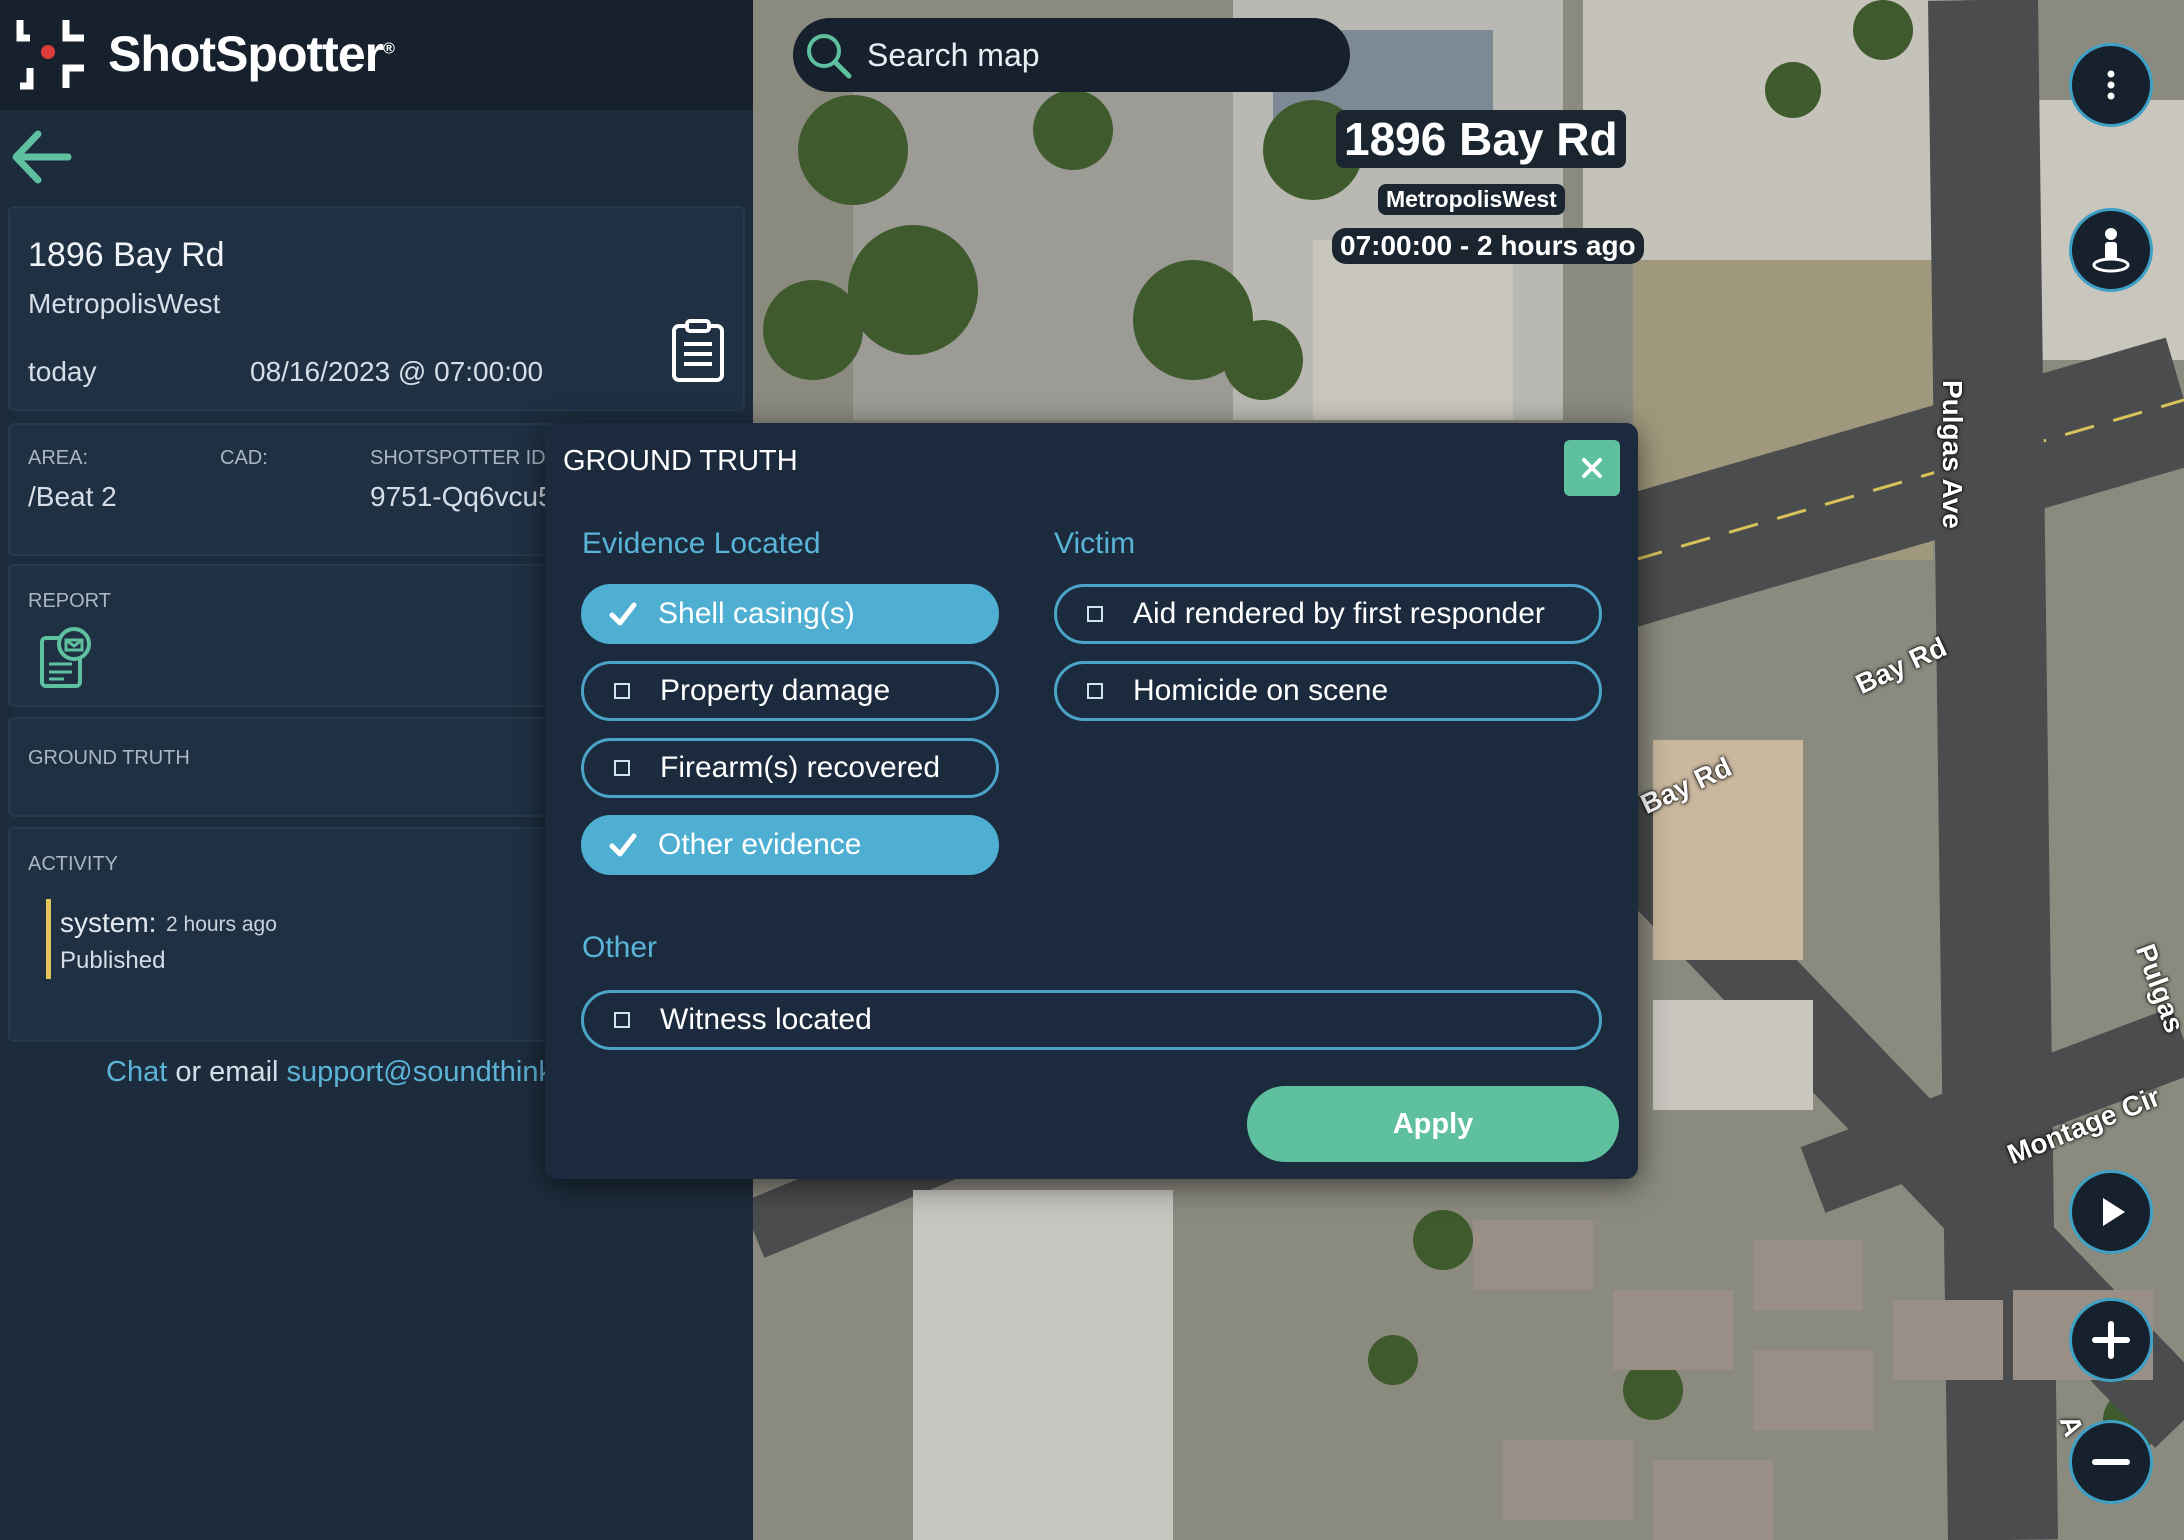  What do you see at coordinates (620, 947) in the screenshot?
I see `other-section-title: Other` at bounding box center [620, 947].